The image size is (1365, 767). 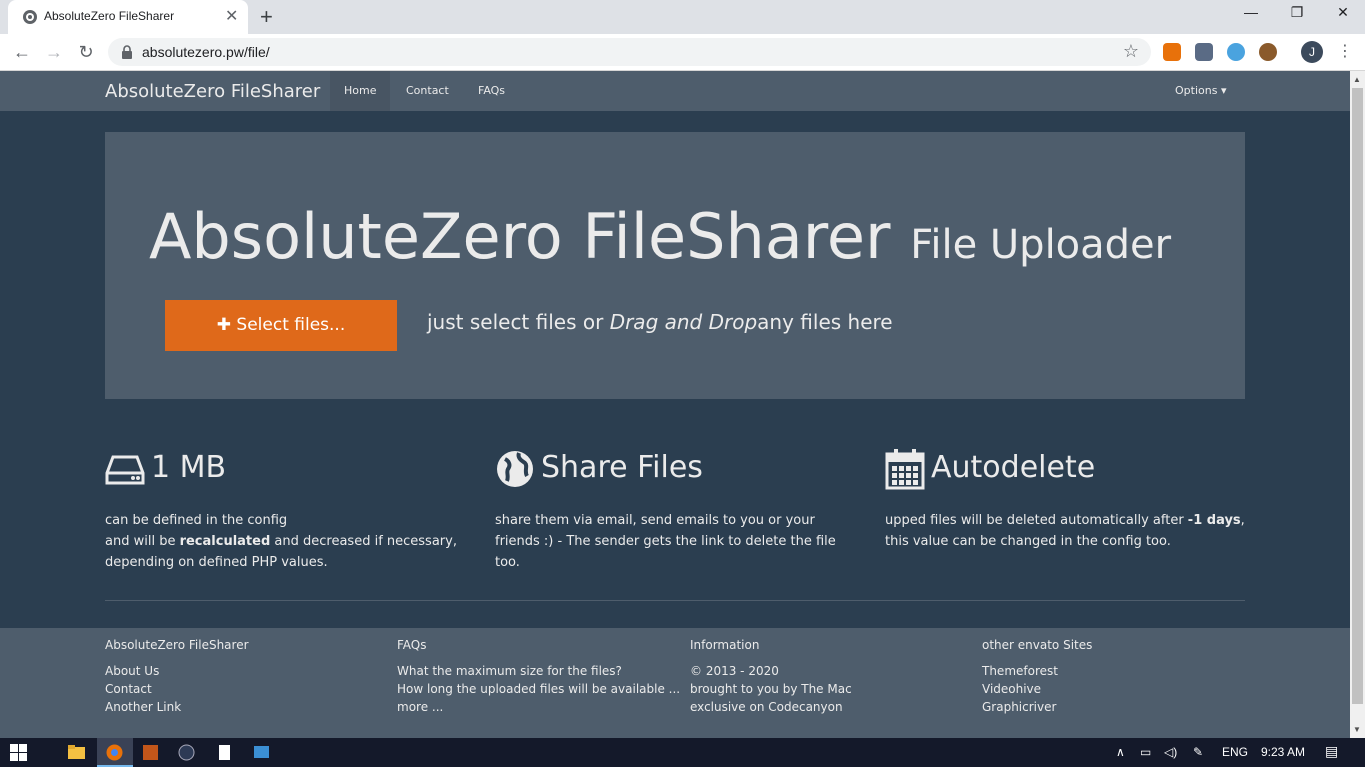 I want to click on address-bar: absolutezero.pw/file/ ☆, so click(x=629, y=52).